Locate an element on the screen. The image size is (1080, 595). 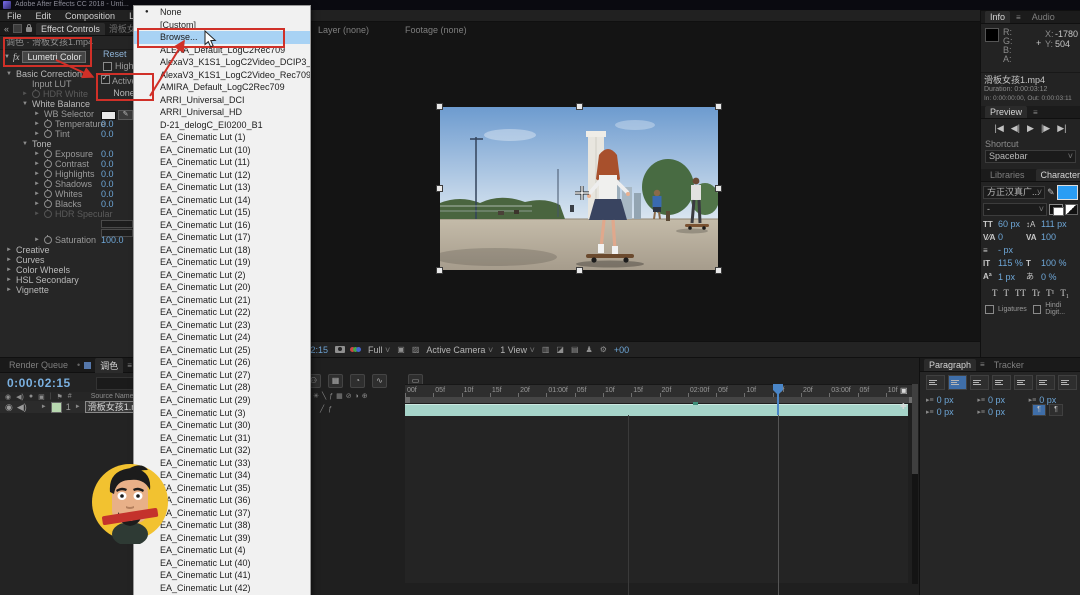
menu-item: Edit is located at coordinates (44, 16).